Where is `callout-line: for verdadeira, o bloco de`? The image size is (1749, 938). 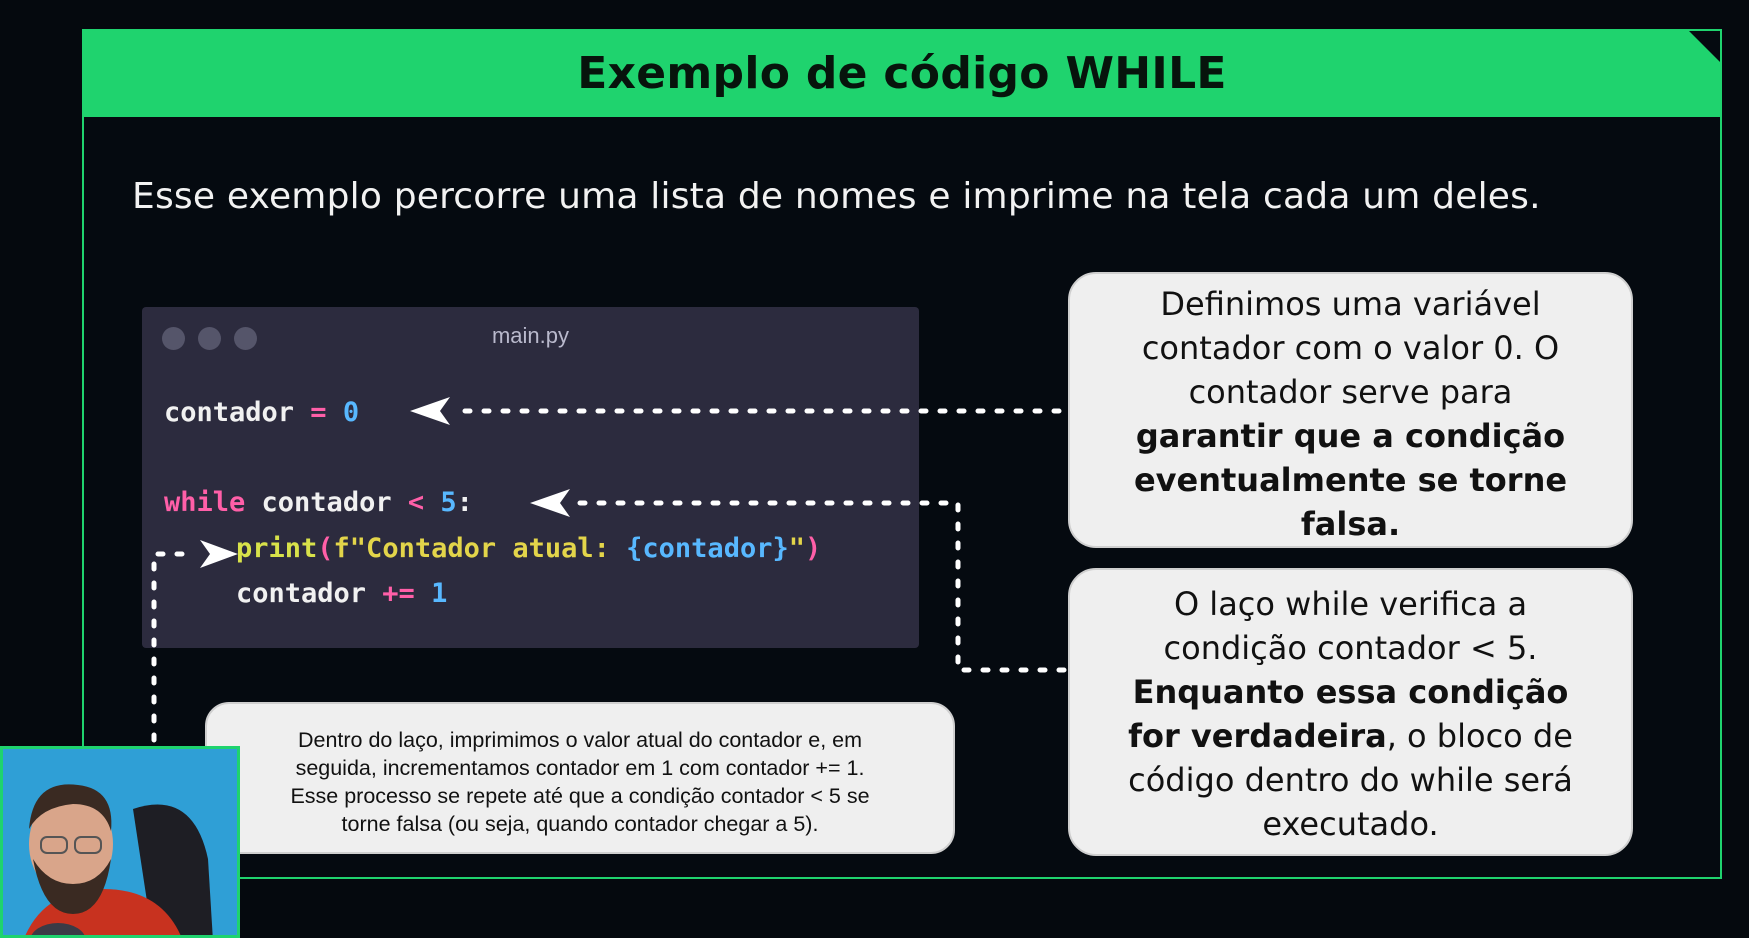
callout-line: for verdadeira, o bloco de is located at coordinates (1350, 736).